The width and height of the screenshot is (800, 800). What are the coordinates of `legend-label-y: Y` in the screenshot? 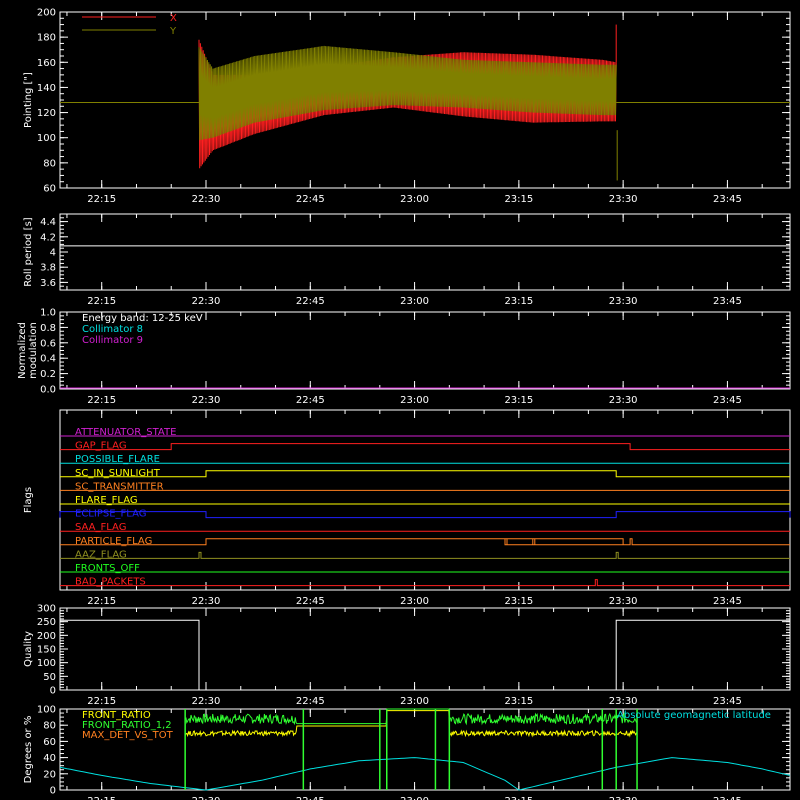 It's located at (173, 31).